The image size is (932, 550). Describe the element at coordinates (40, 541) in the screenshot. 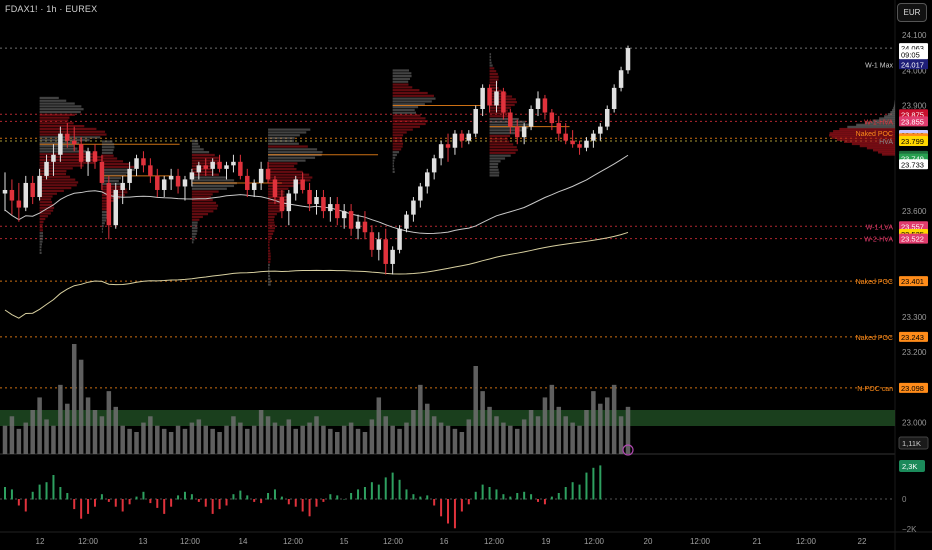

I see `time-axis-label: 12` at that location.